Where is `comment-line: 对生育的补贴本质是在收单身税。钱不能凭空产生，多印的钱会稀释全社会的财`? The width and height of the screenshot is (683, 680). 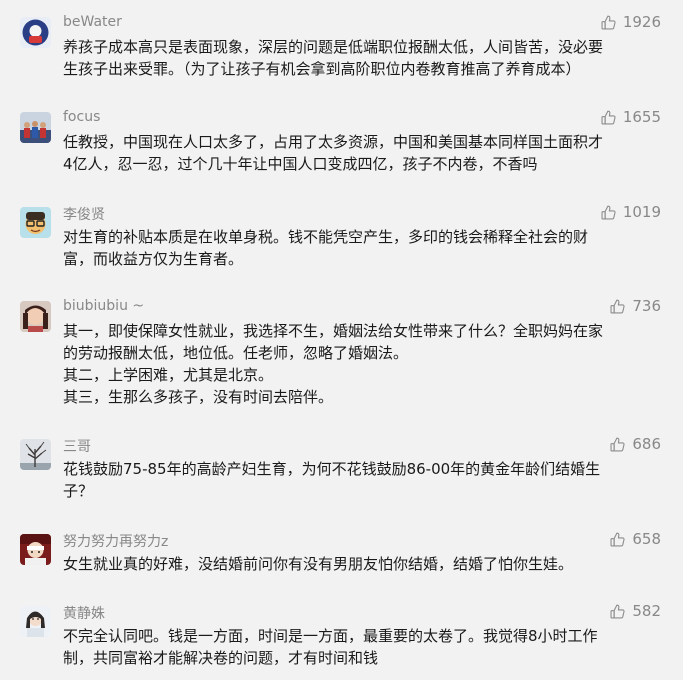 comment-line: 对生育的补贴本质是在收单身税。钱不能凭空产生，多印的钱会稀释全社会的财 is located at coordinates (326, 237).